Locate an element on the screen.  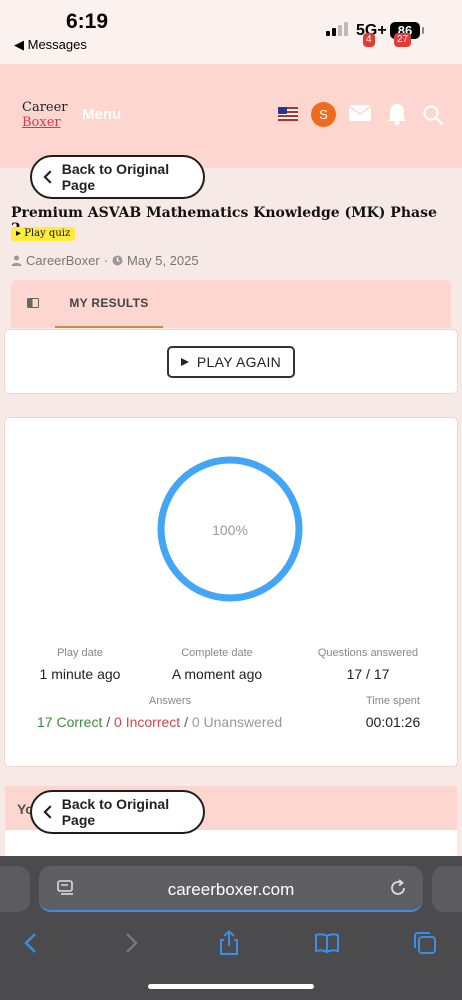
bookmarks-icon is located at coordinates (327, 943).